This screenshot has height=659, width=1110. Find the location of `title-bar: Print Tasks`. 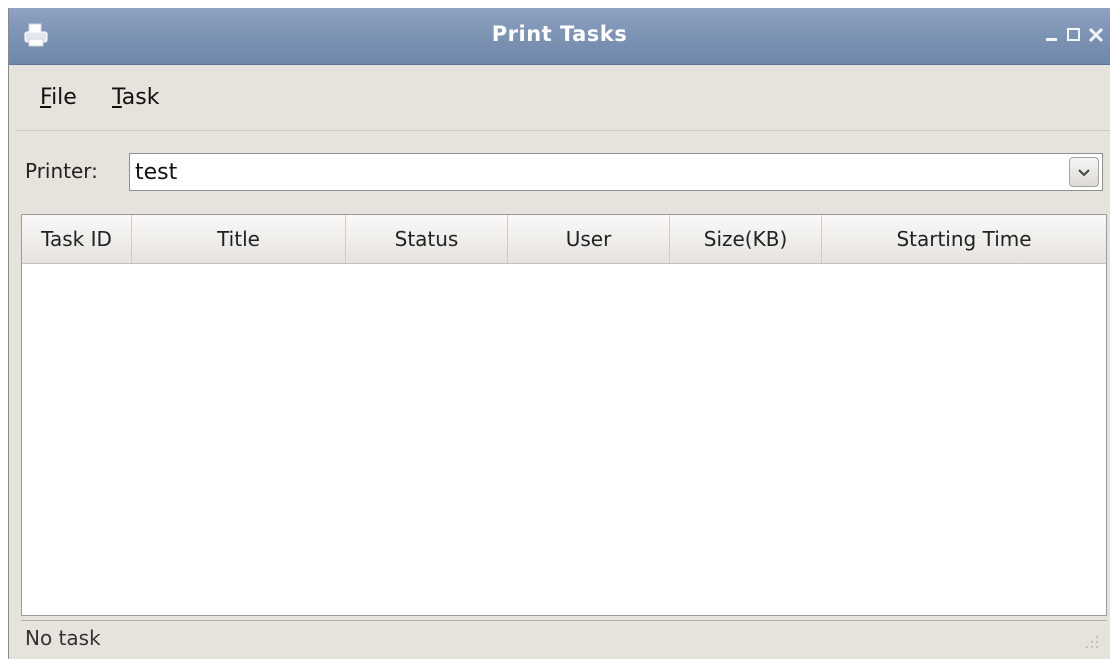

title-bar: Print Tasks is located at coordinates (559, 36).